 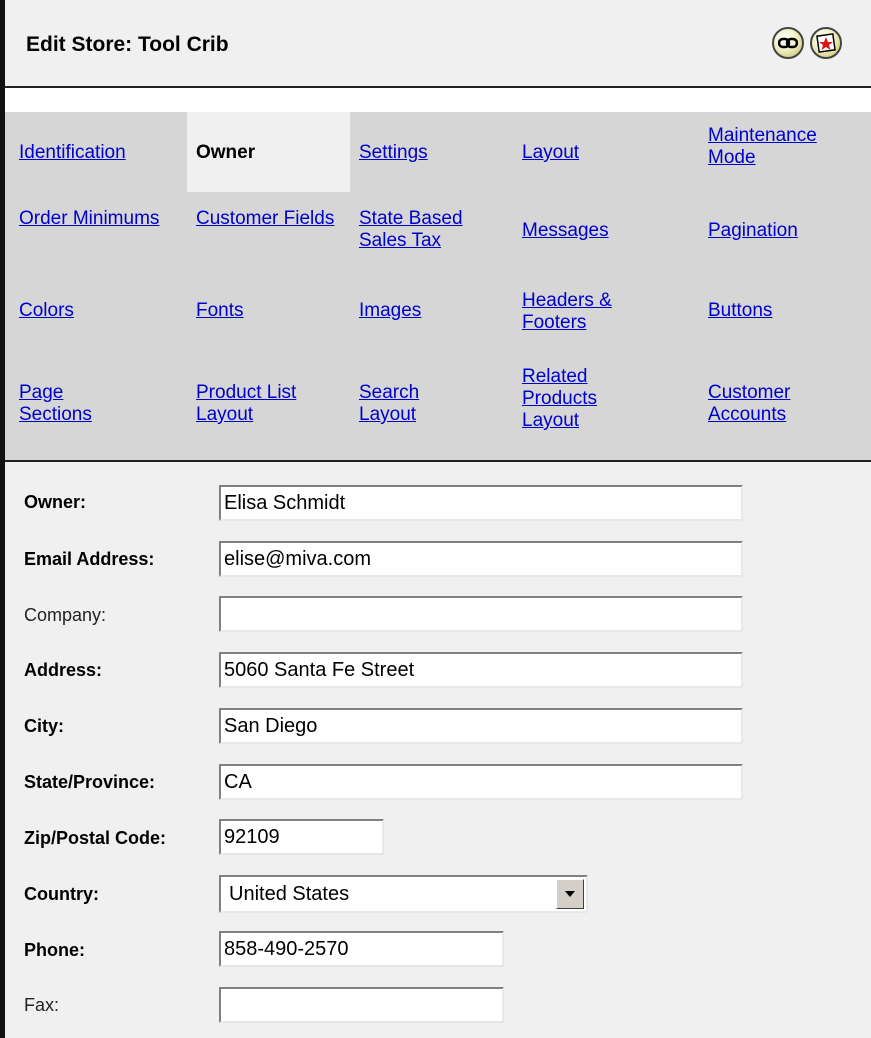 What do you see at coordinates (481, 726) in the screenshot?
I see `city-field` at bounding box center [481, 726].